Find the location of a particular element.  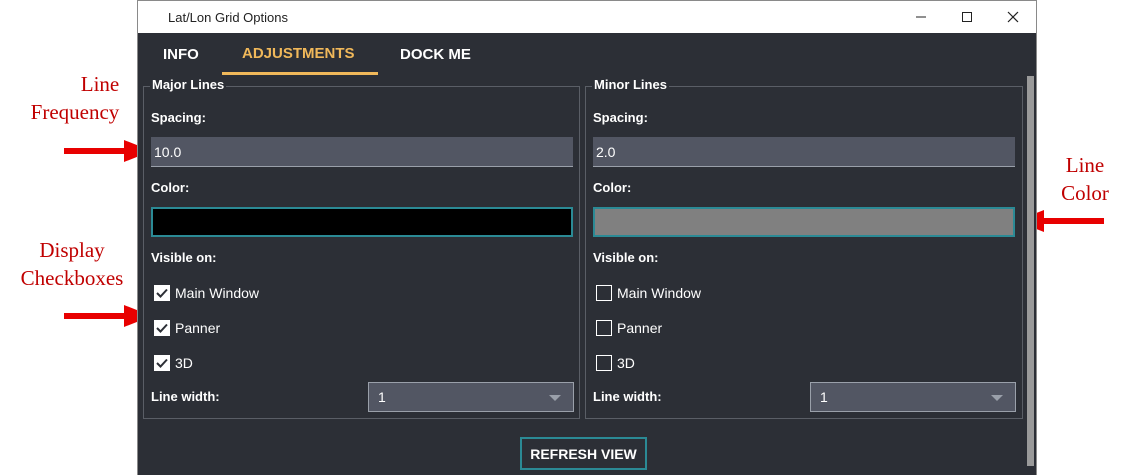

annotation-line-frequency-line1: Line is located at coordinates (100, 84).